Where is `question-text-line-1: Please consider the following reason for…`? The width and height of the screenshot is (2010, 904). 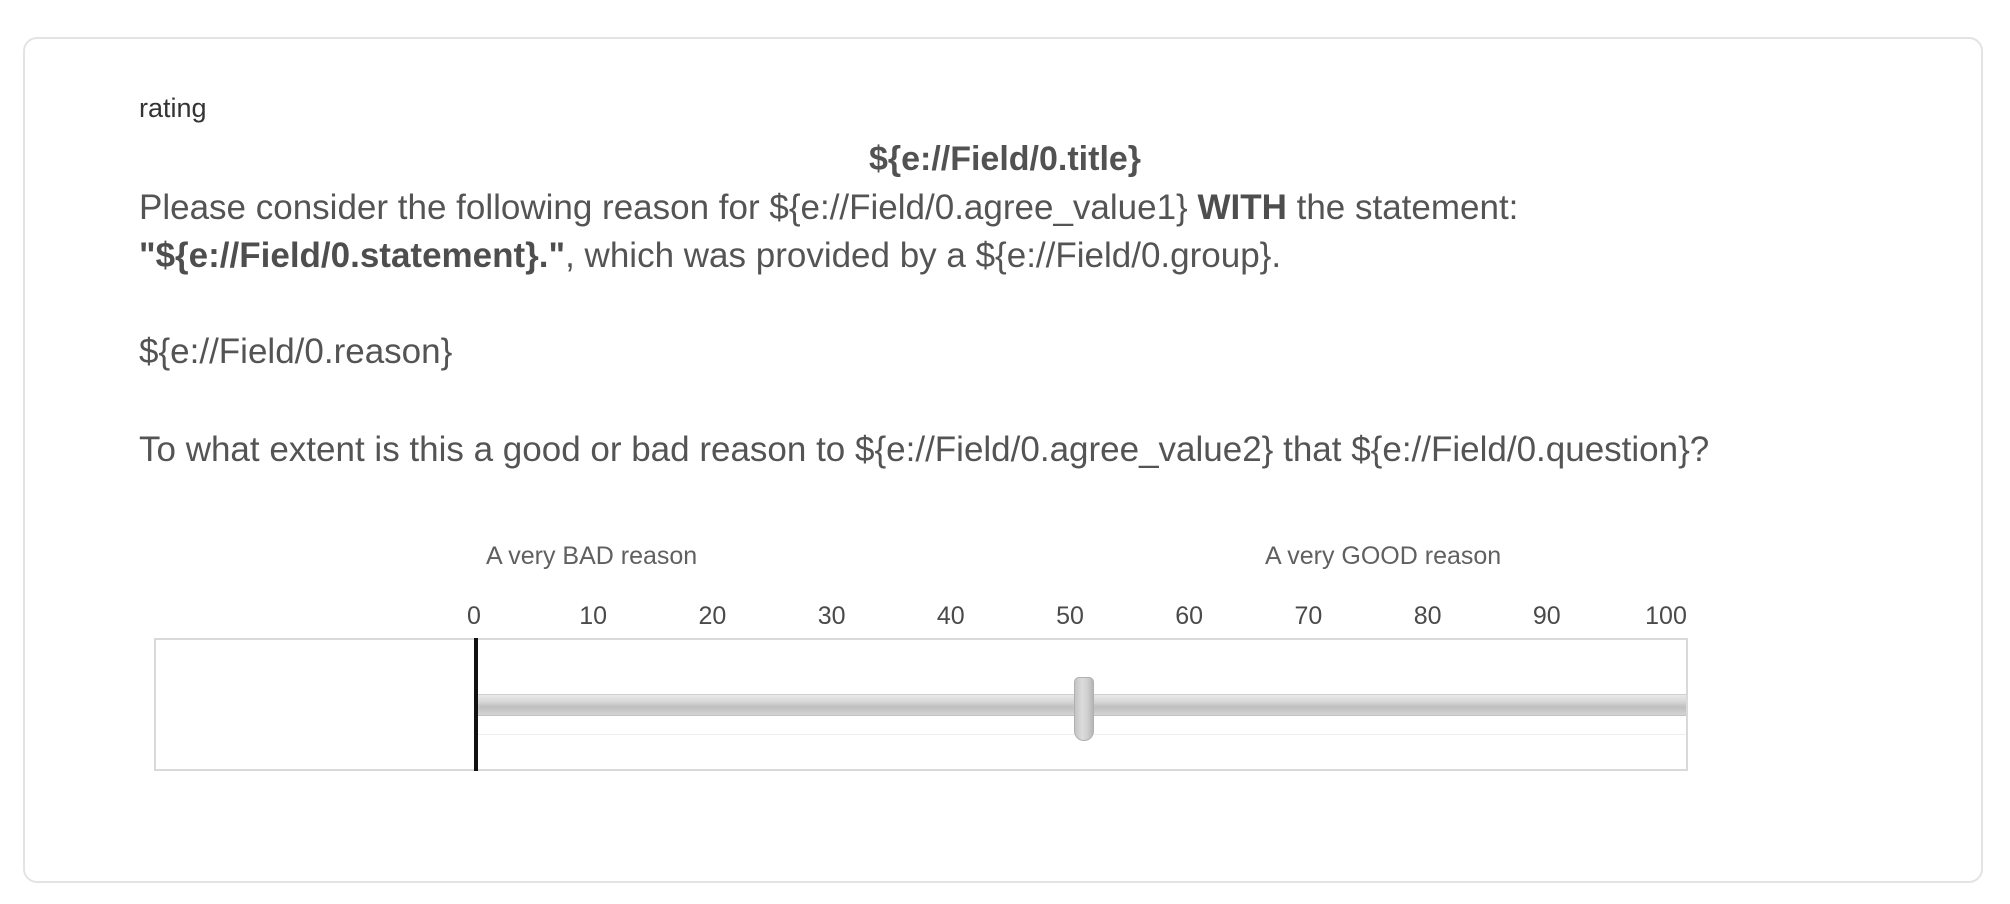
question-text-line-1: Please consider the following reason for… is located at coordinates (828, 208).